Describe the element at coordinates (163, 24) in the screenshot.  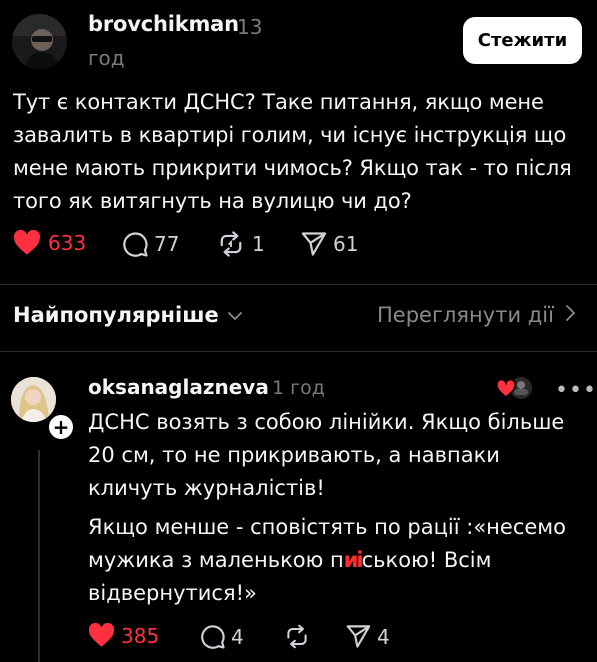
I see `author-username: brovchikman` at that location.